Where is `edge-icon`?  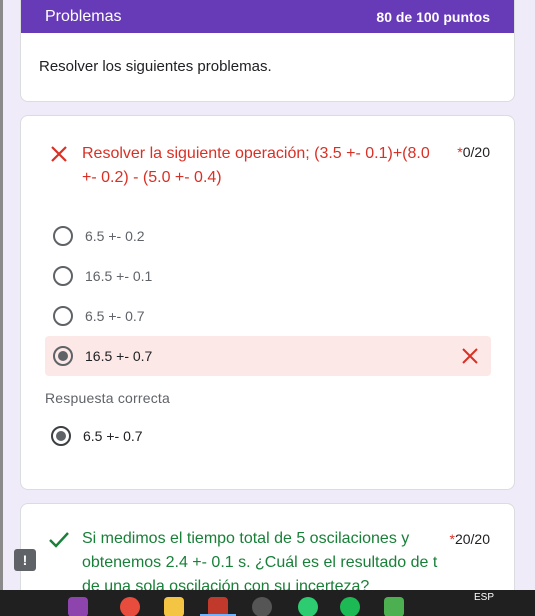 edge-icon is located at coordinates (308, 606).